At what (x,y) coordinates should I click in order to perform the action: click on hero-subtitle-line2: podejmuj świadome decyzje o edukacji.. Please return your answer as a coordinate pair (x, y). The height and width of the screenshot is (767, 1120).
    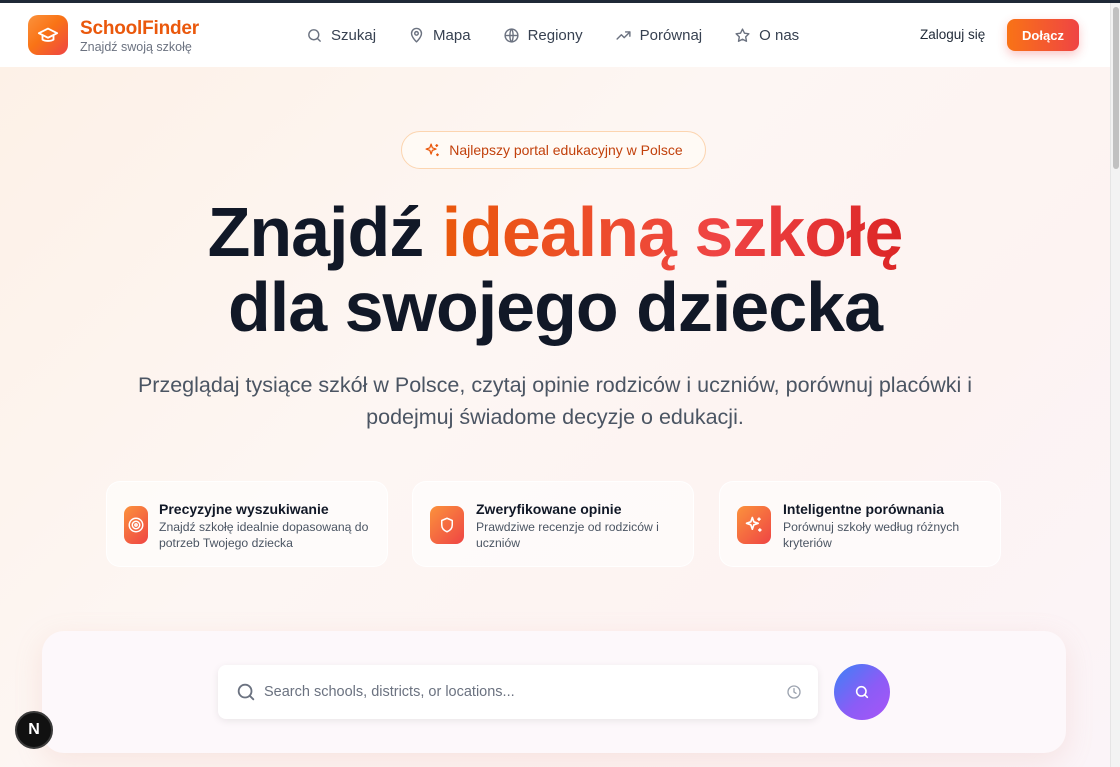
    Looking at the image, I should click on (555, 417).